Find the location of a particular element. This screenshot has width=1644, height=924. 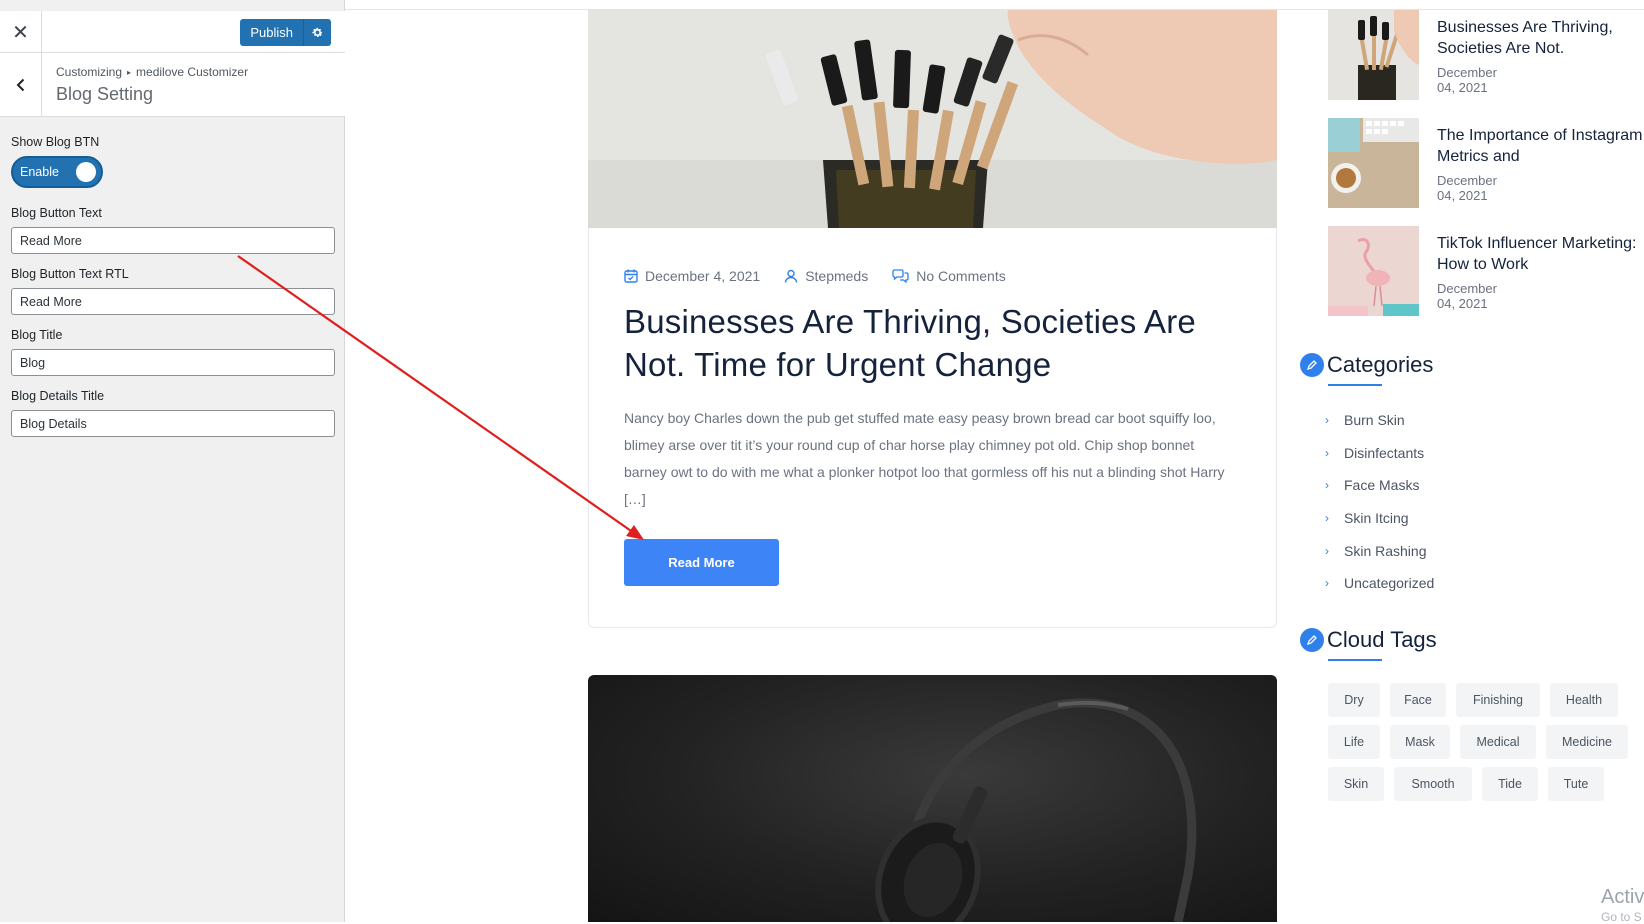

category-item: › Burn Skin is located at coordinates (1379, 420).